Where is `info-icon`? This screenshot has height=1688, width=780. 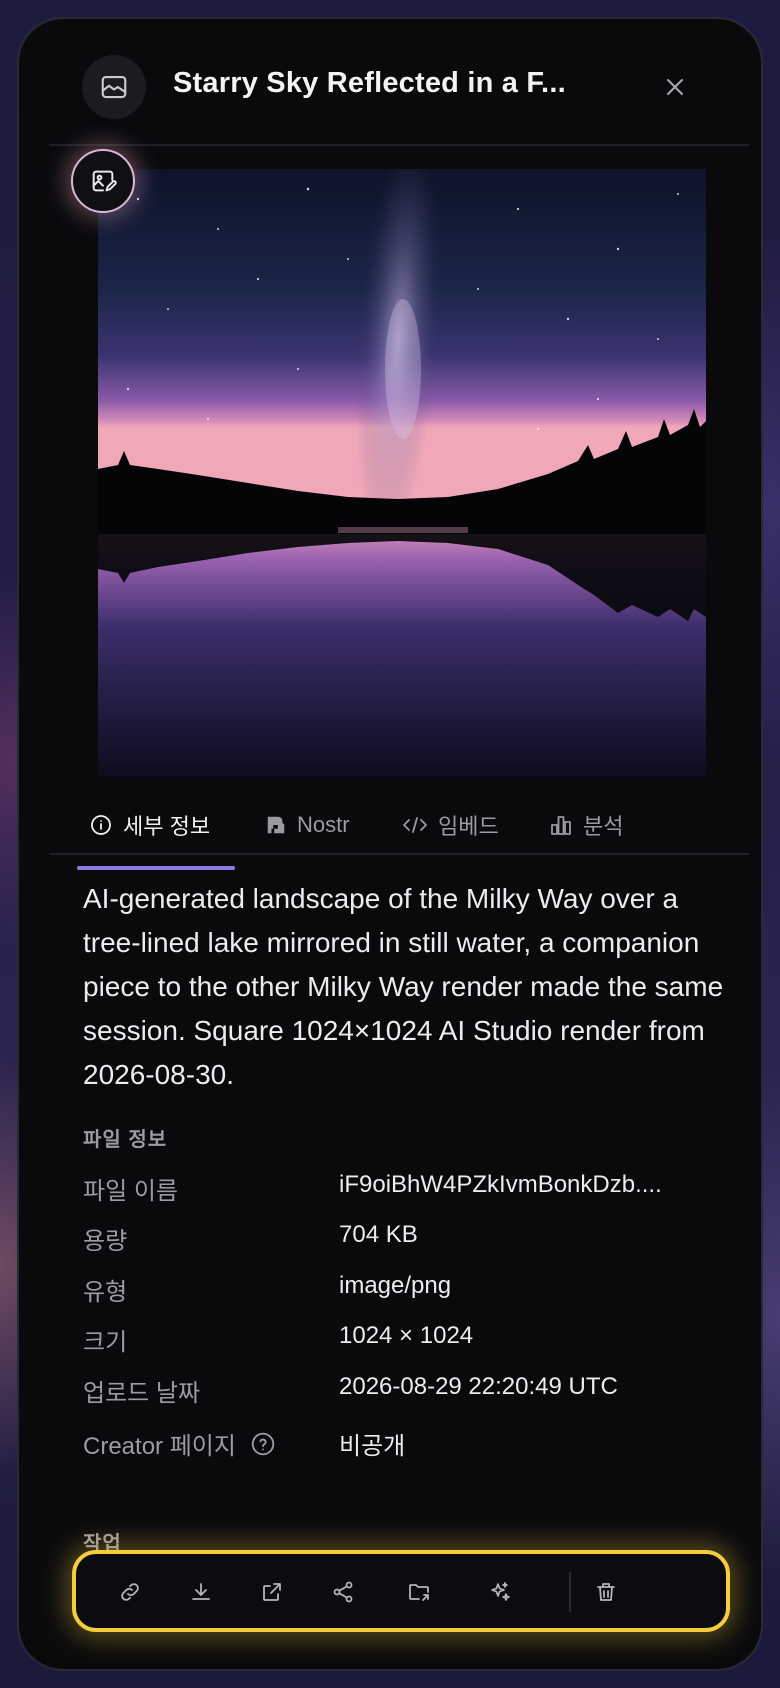
info-icon is located at coordinates (101, 825).